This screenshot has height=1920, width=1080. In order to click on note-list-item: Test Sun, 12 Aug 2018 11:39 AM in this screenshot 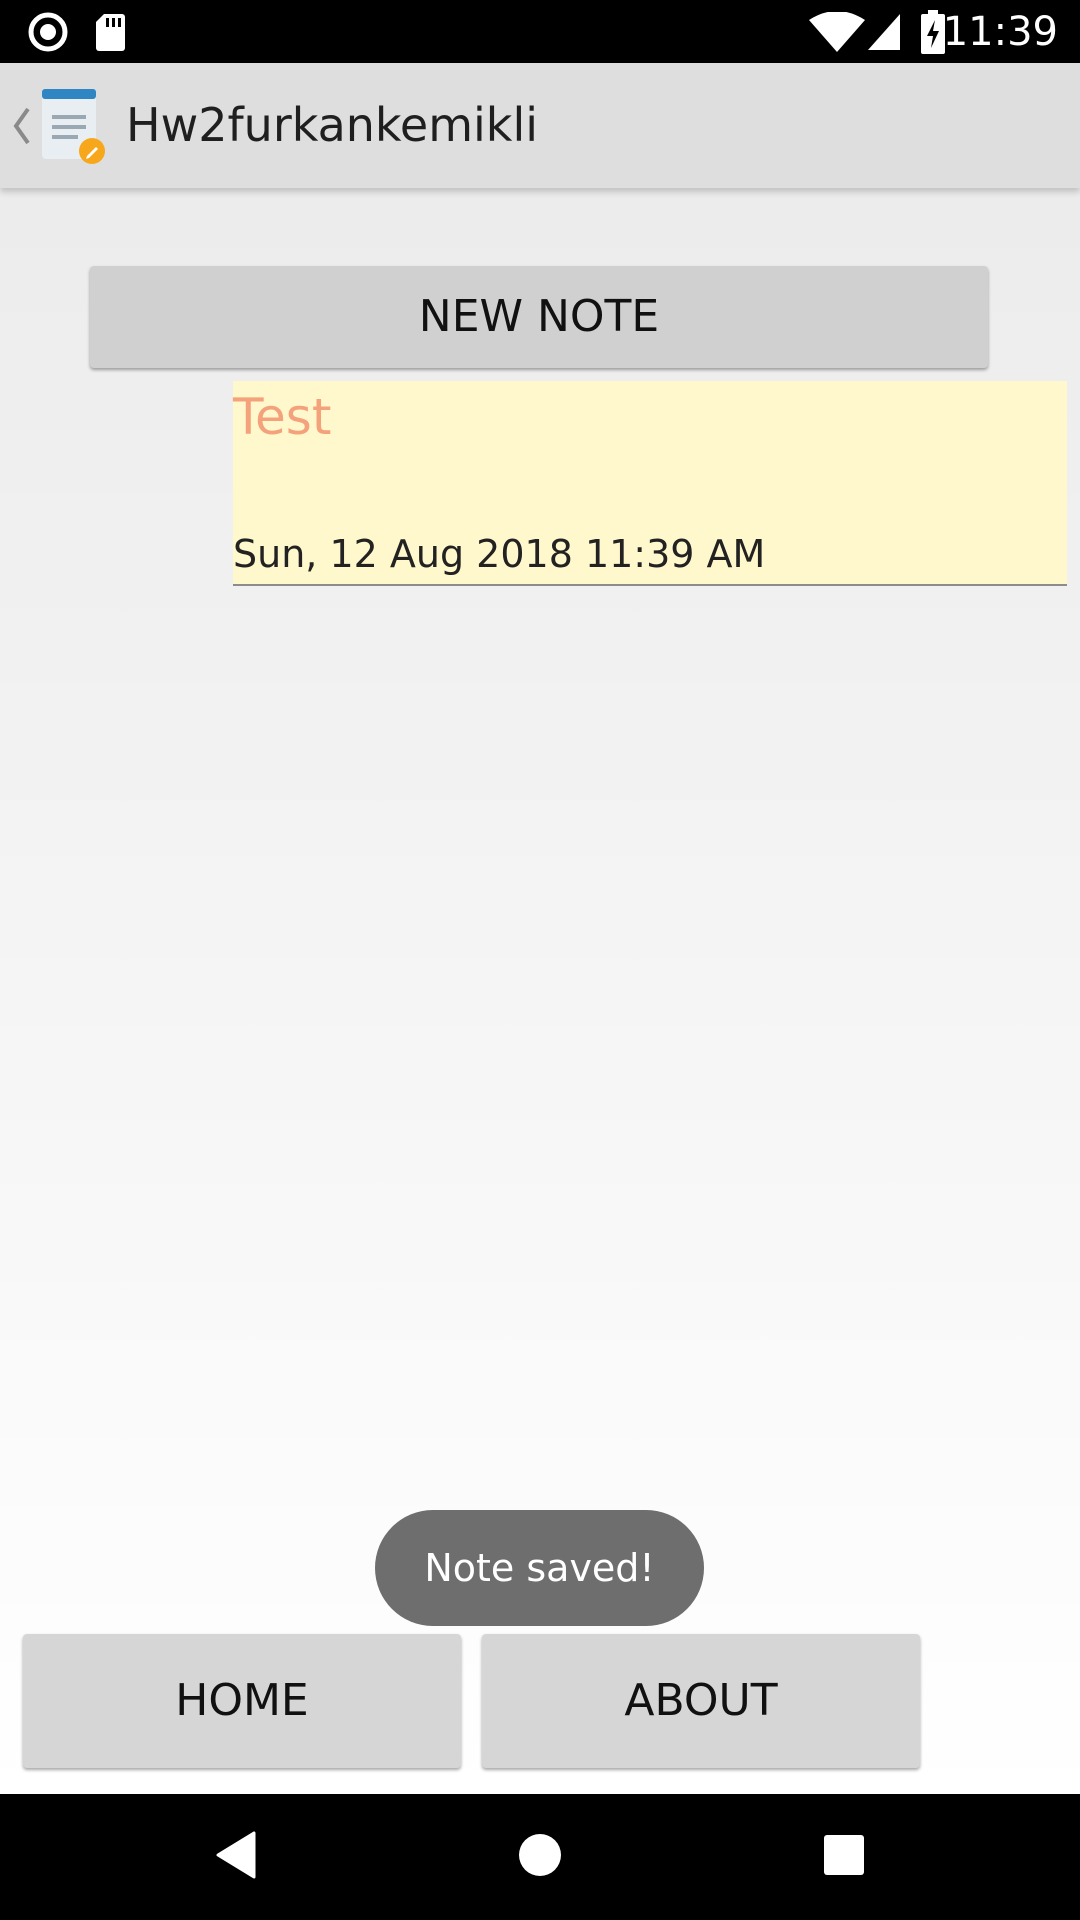, I will do `click(650, 483)`.